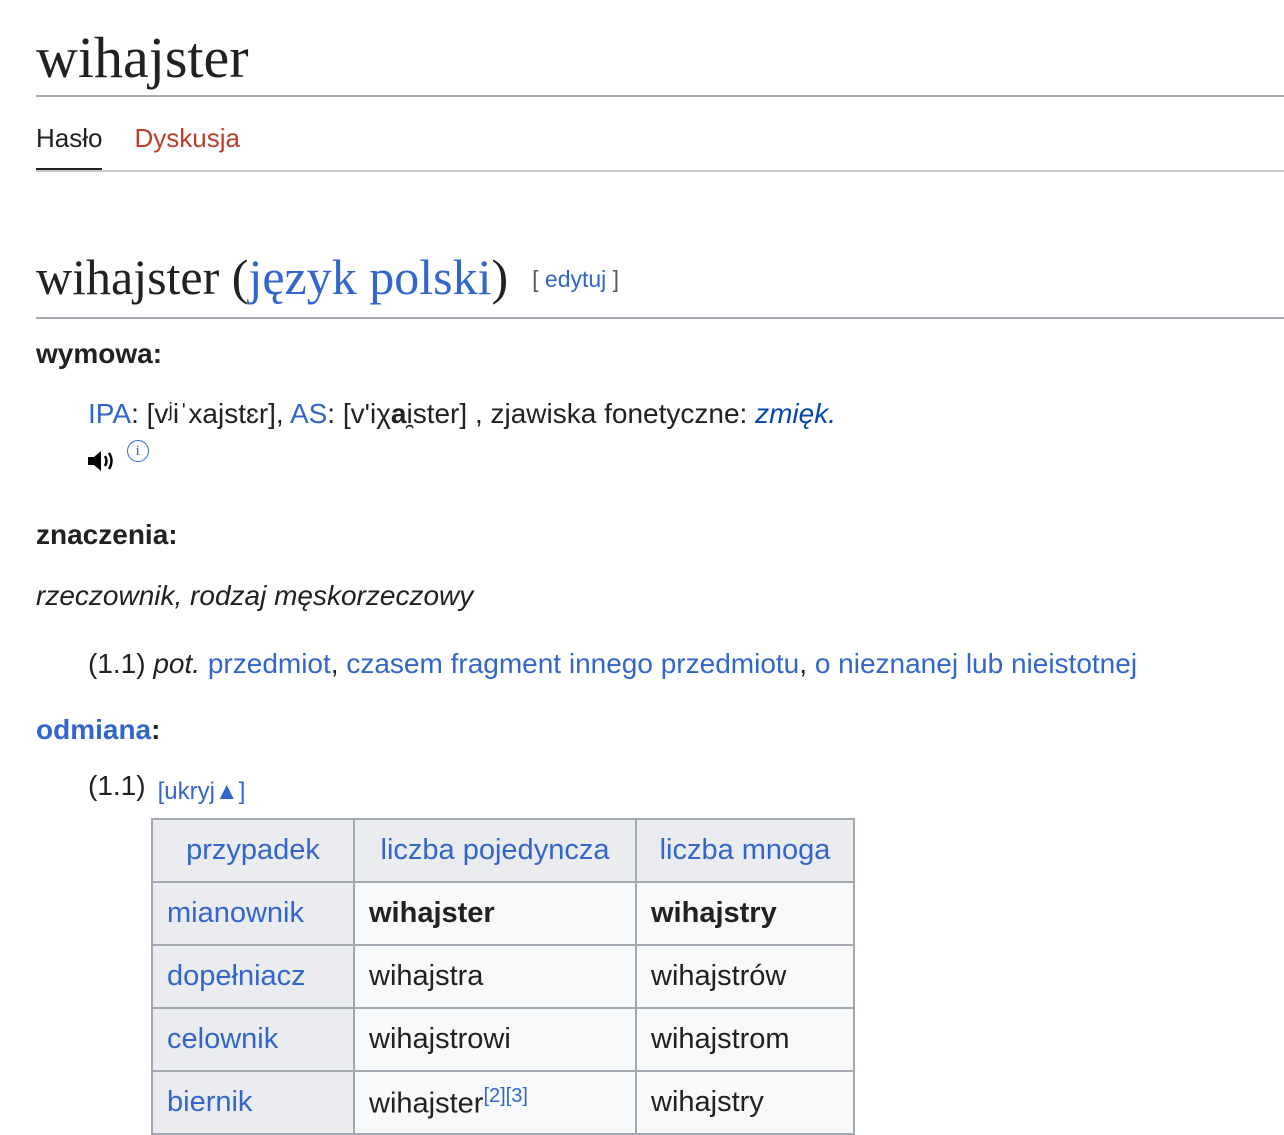 This screenshot has width=1284, height=1135. I want to click on definition-link-fragment: czasem fragment innego przedmiotu, so click(572, 663).